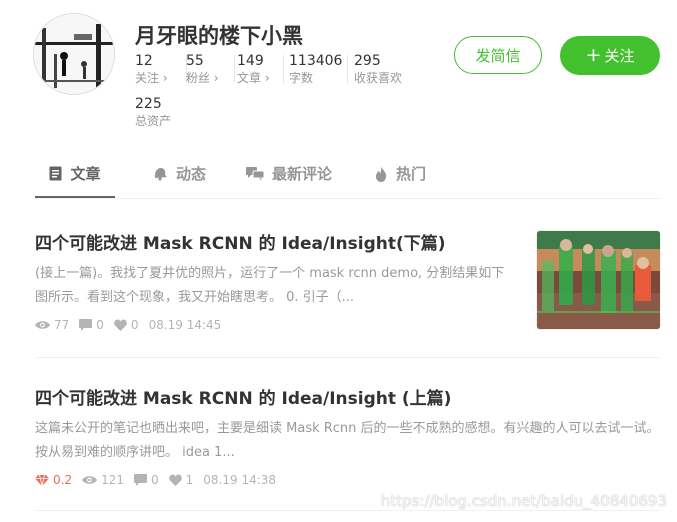 The height and width of the screenshot is (522, 677). I want to click on publish-time: 08.19 14:45, so click(185, 325).